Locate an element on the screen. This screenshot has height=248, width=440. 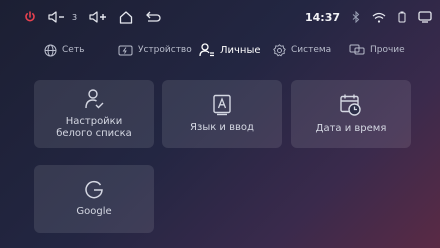
tile-whitelist-settings: Настройки белого списка is located at coordinates (94, 114).